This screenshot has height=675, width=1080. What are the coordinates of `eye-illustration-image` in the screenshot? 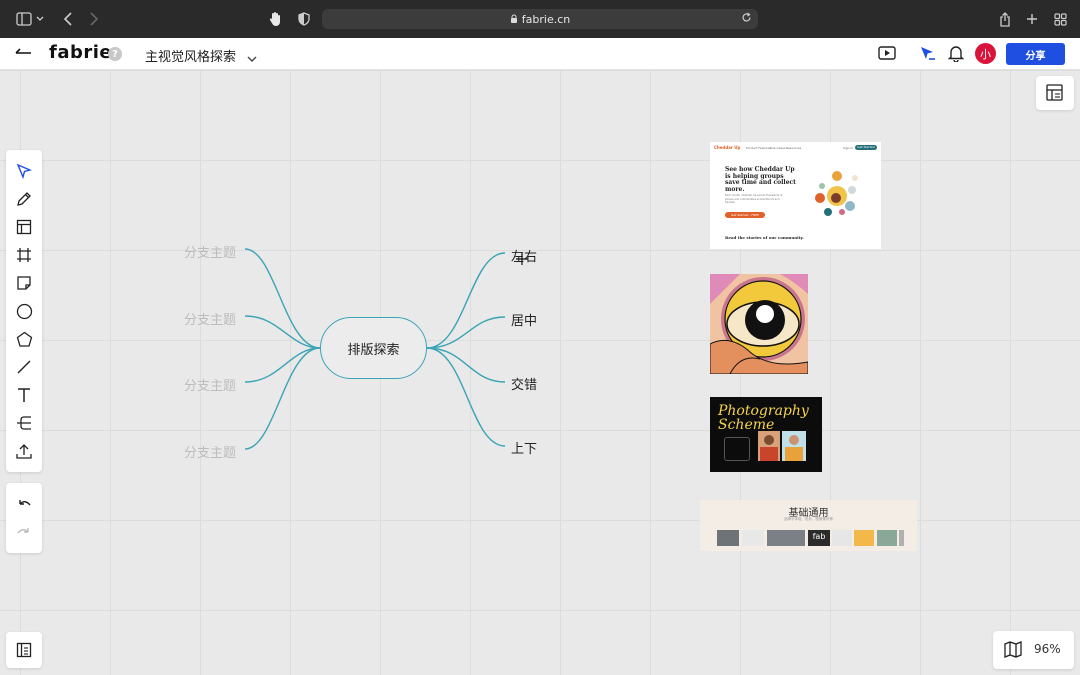 It's located at (759, 324).